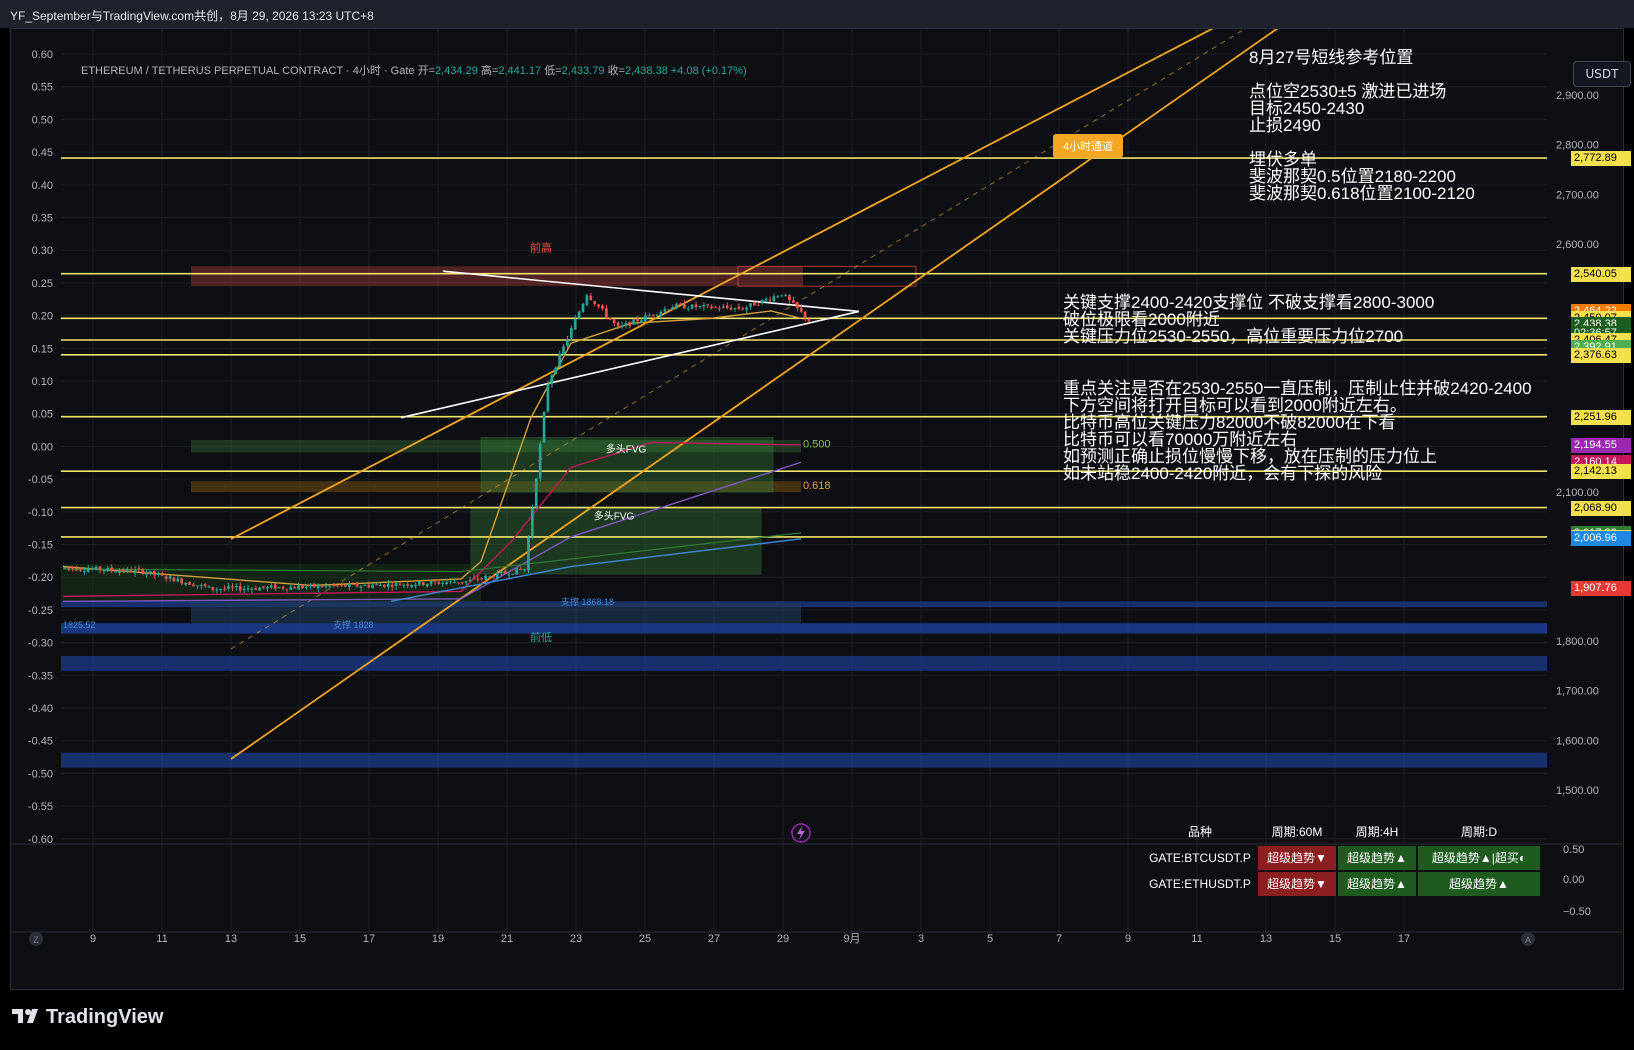 This screenshot has height=1050, width=1634. I want to click on left-axis-tick: 0.00, so click(42, 447).